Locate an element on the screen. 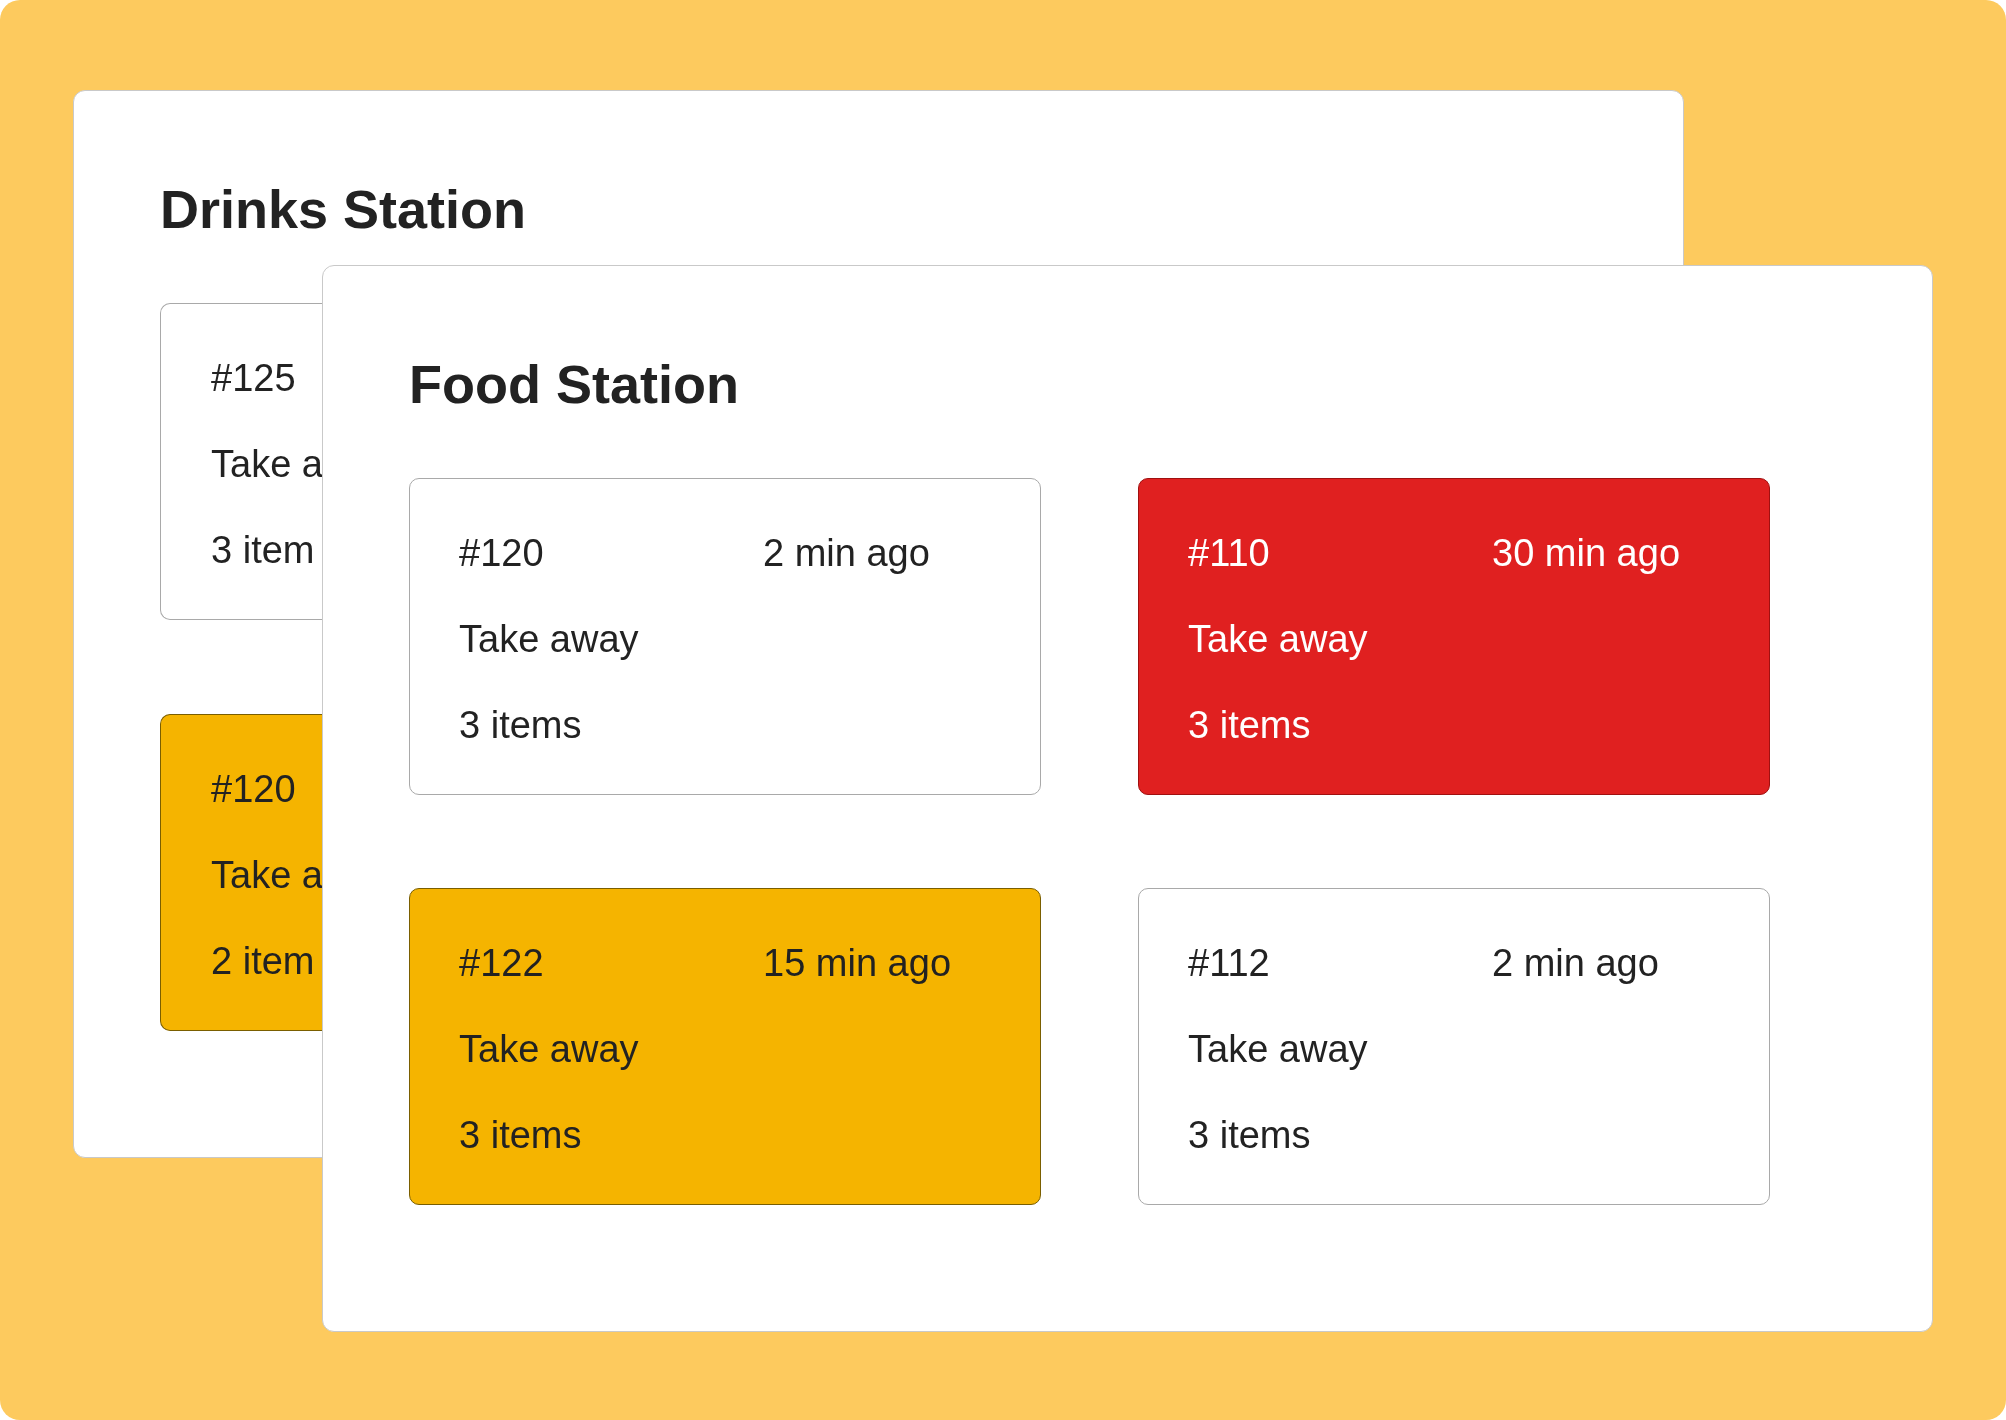 This screenshot has height=1420, width=2006. station-title: Food Station is located at coordinates (574, 384).